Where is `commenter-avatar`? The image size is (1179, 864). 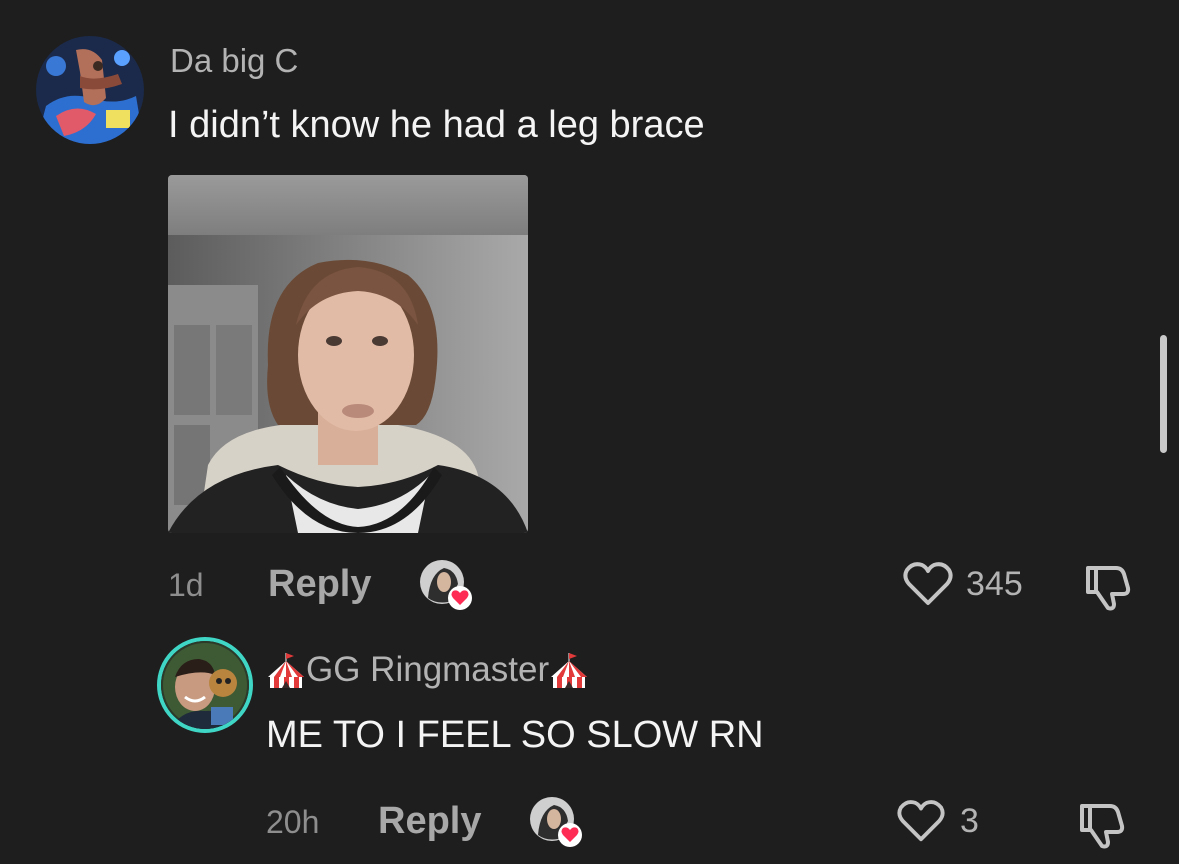
commenter-avatar is located at coordinates (90, 90).